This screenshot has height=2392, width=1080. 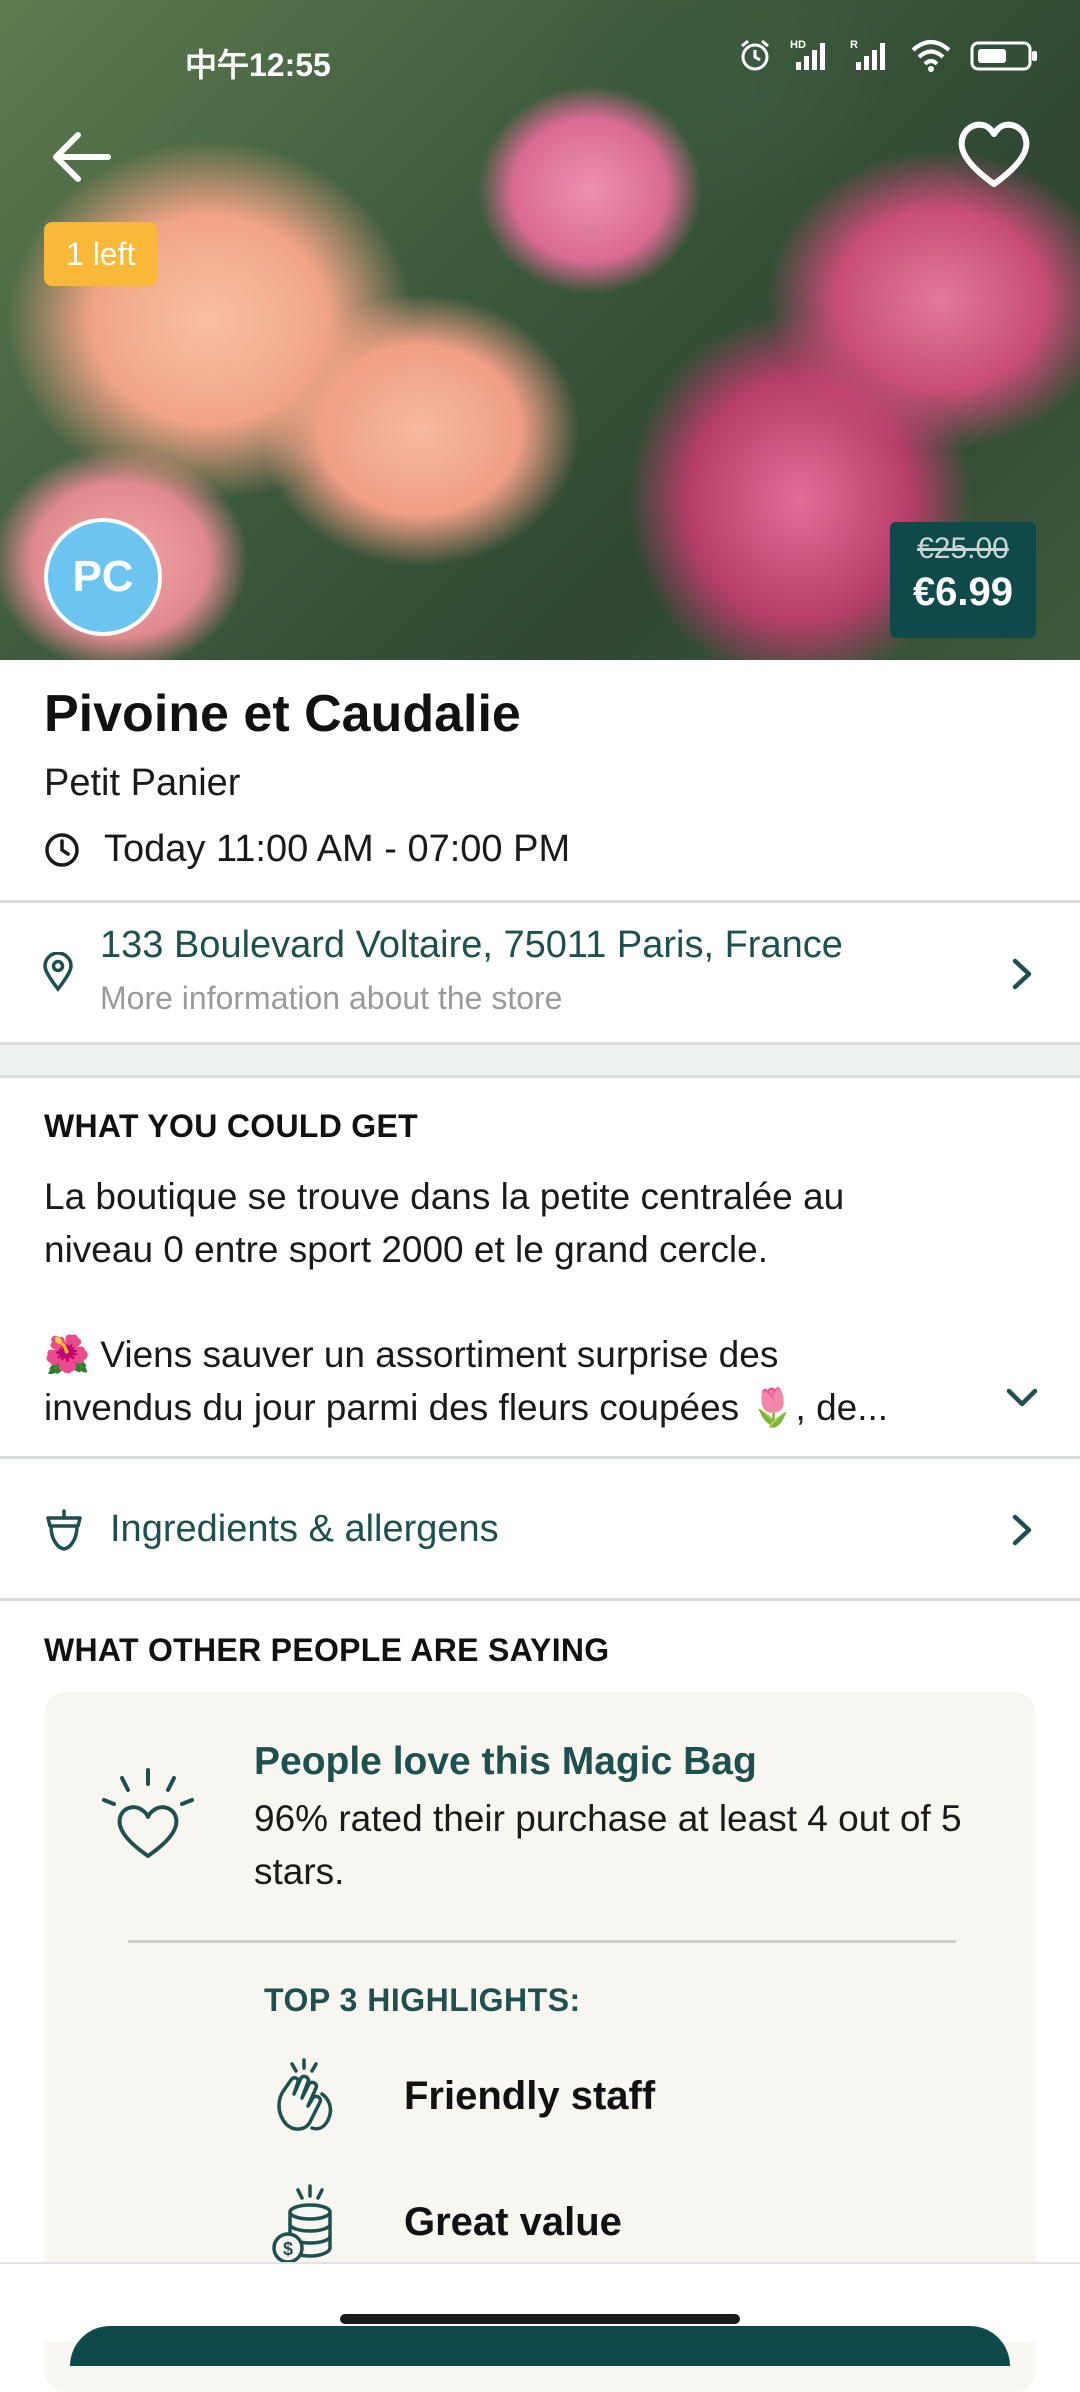 What do you see at coordinates (258, 65) in the screenshot?
I see `status-time: 中午12:55` at bounding box center [258, 65].